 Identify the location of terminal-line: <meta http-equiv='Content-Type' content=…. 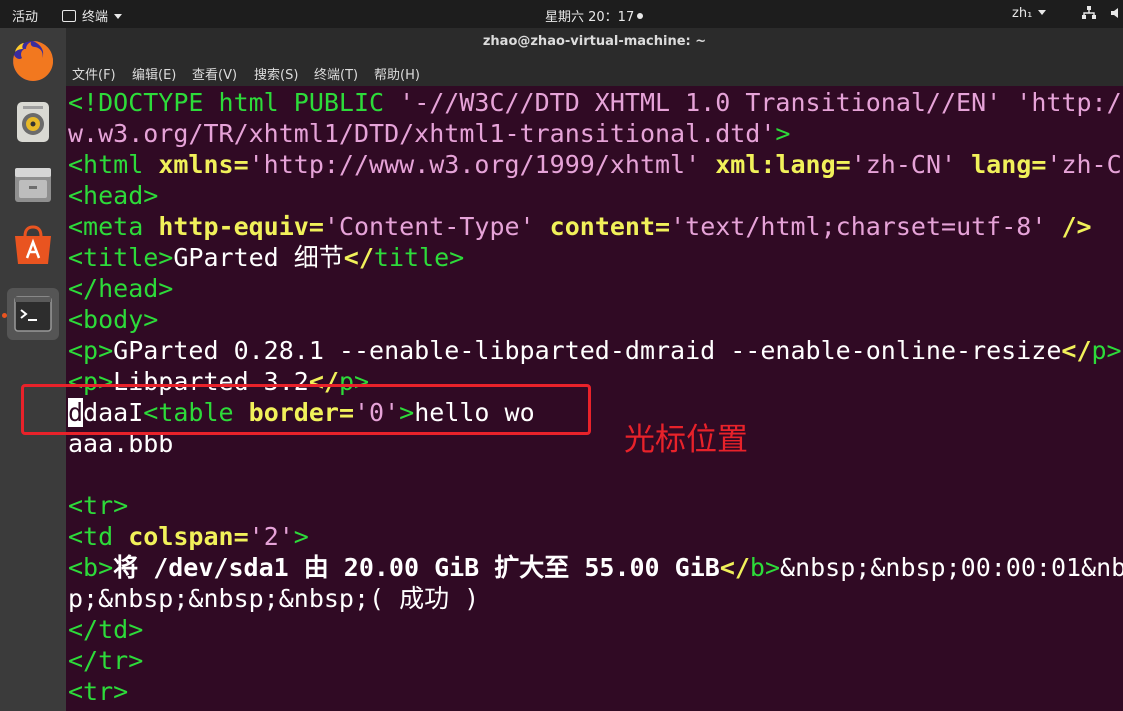
(580, 226).